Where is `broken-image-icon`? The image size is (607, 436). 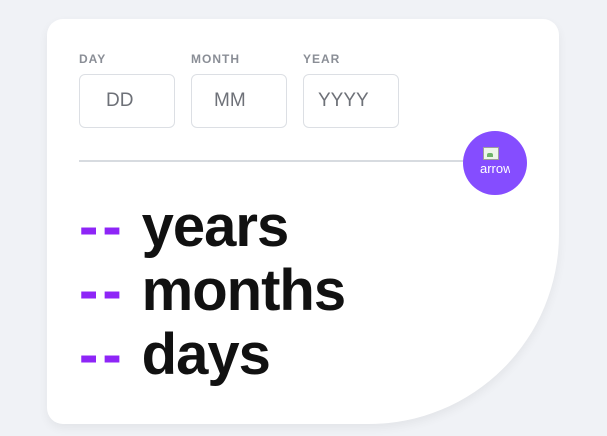 broken-image-icon is located at coordinates (491, 153).